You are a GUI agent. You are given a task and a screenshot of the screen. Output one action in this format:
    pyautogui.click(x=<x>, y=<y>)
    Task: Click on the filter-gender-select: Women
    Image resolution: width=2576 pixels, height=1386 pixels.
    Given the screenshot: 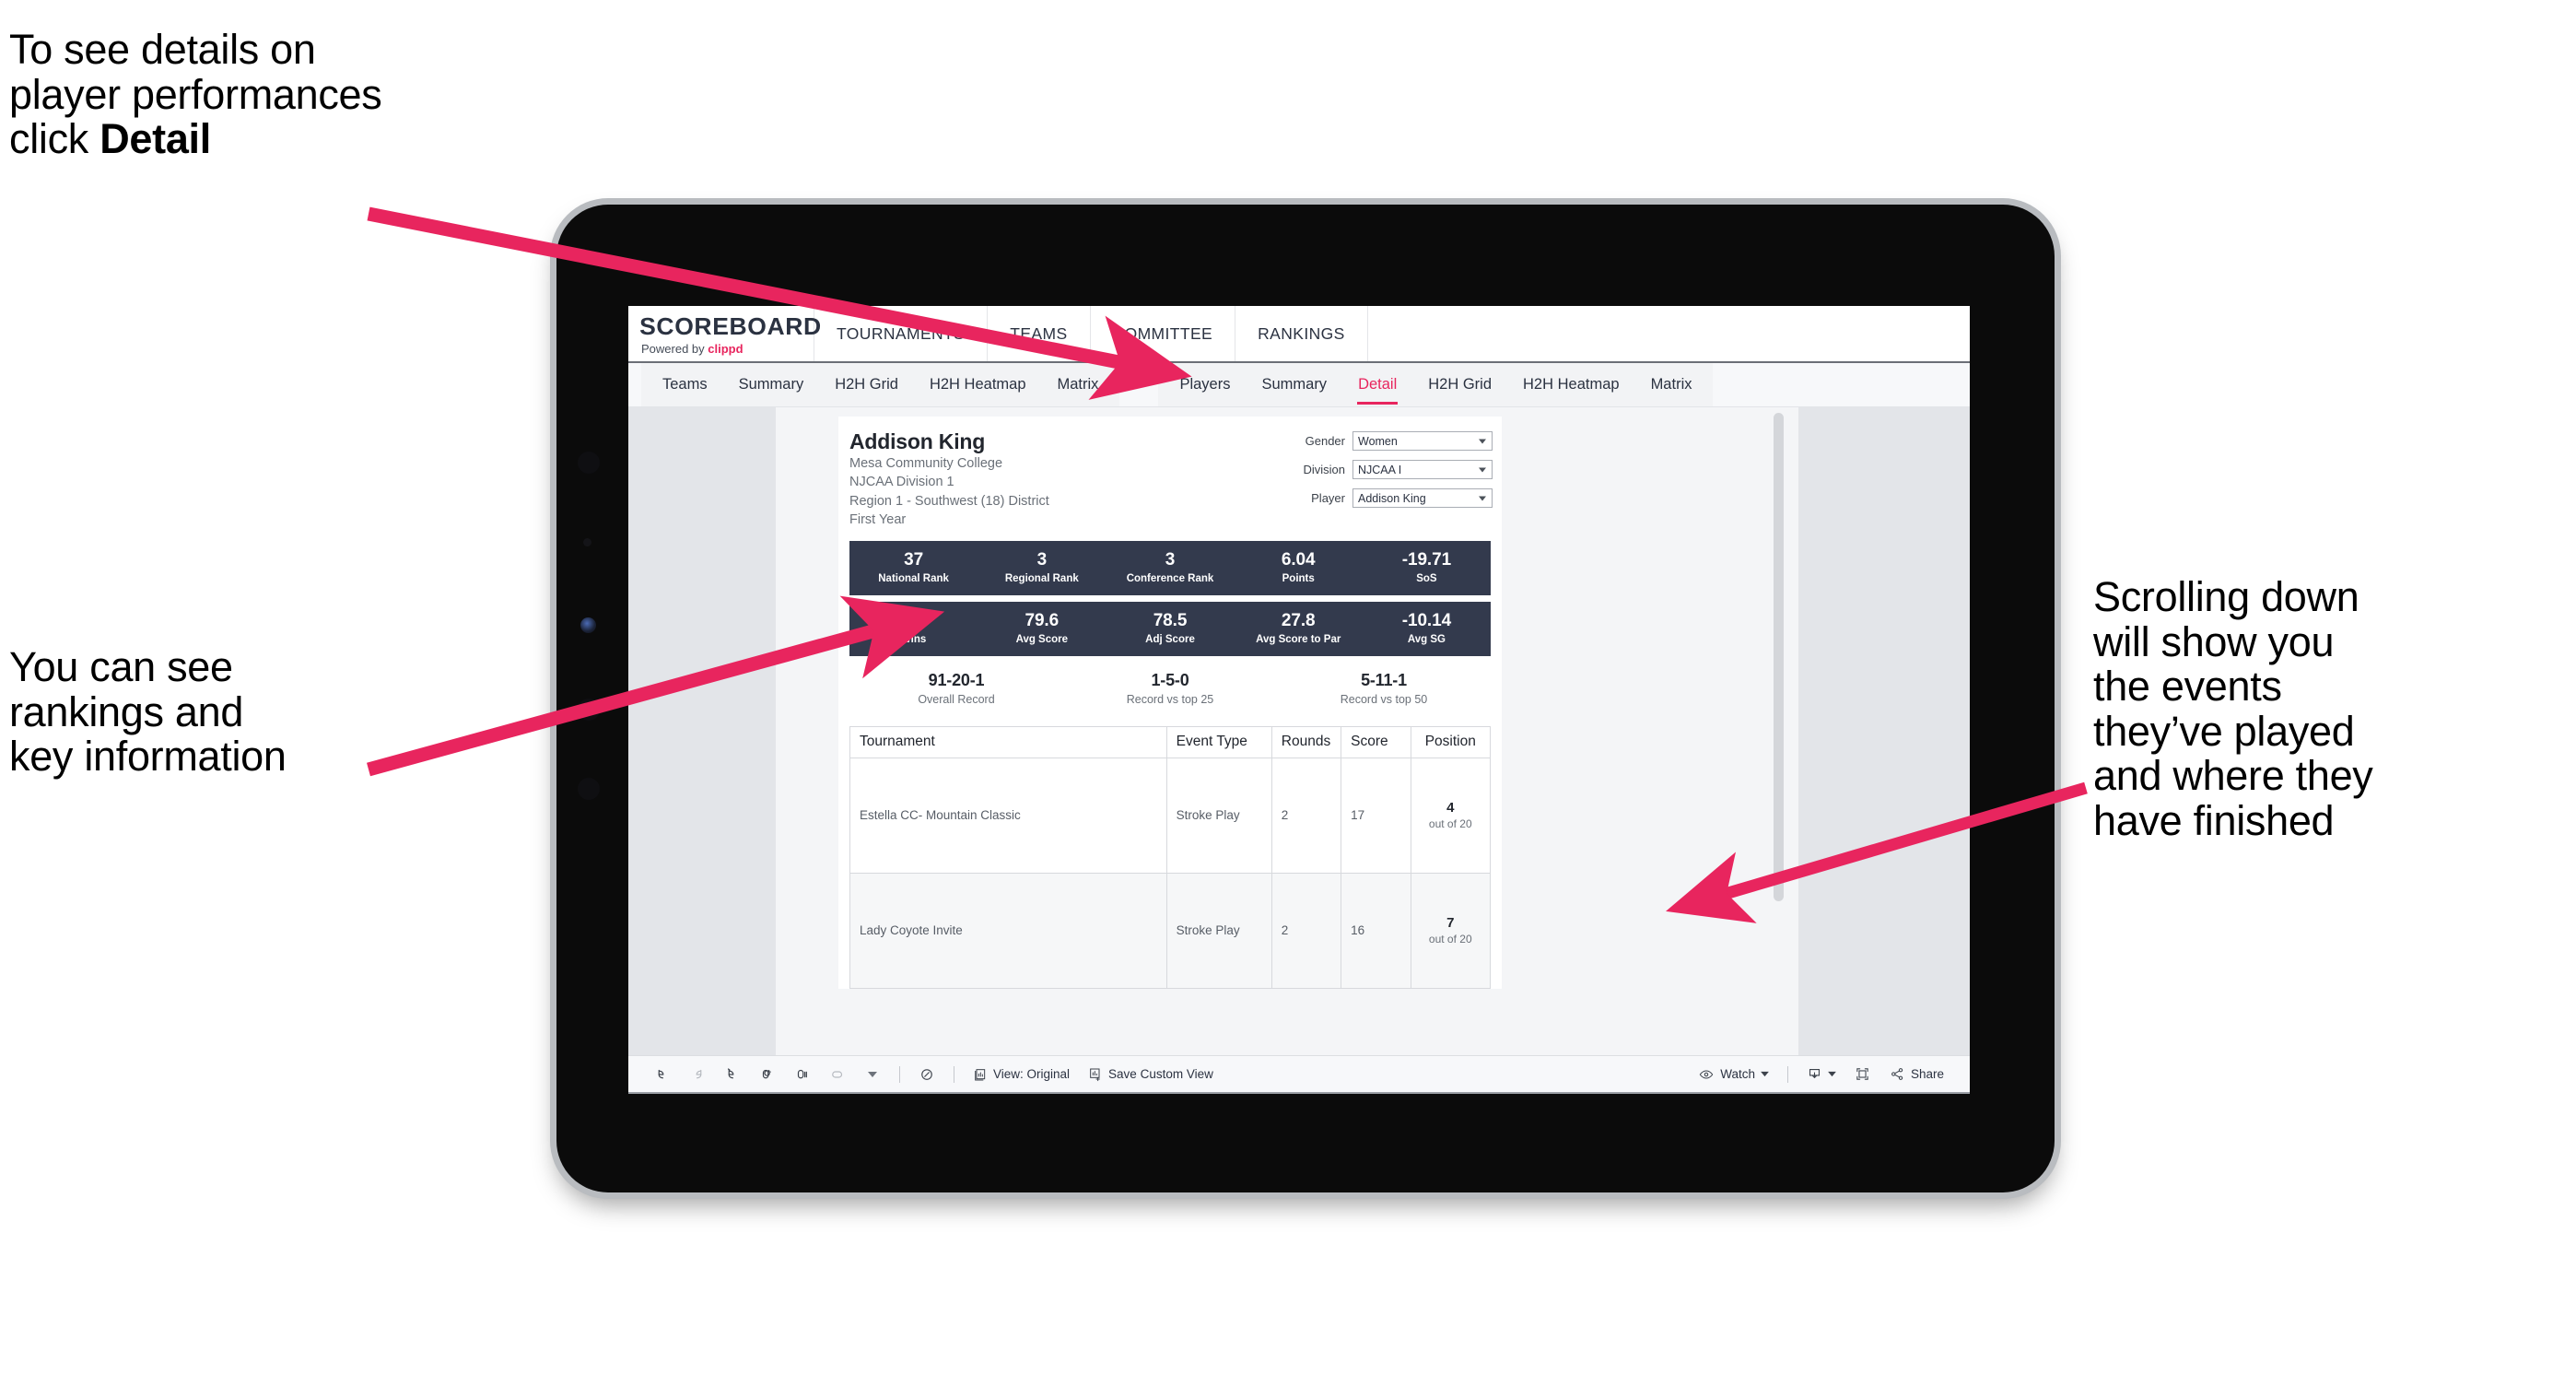 What is the action you would take?
    pyautogui.click(x=1422, y=441)
    